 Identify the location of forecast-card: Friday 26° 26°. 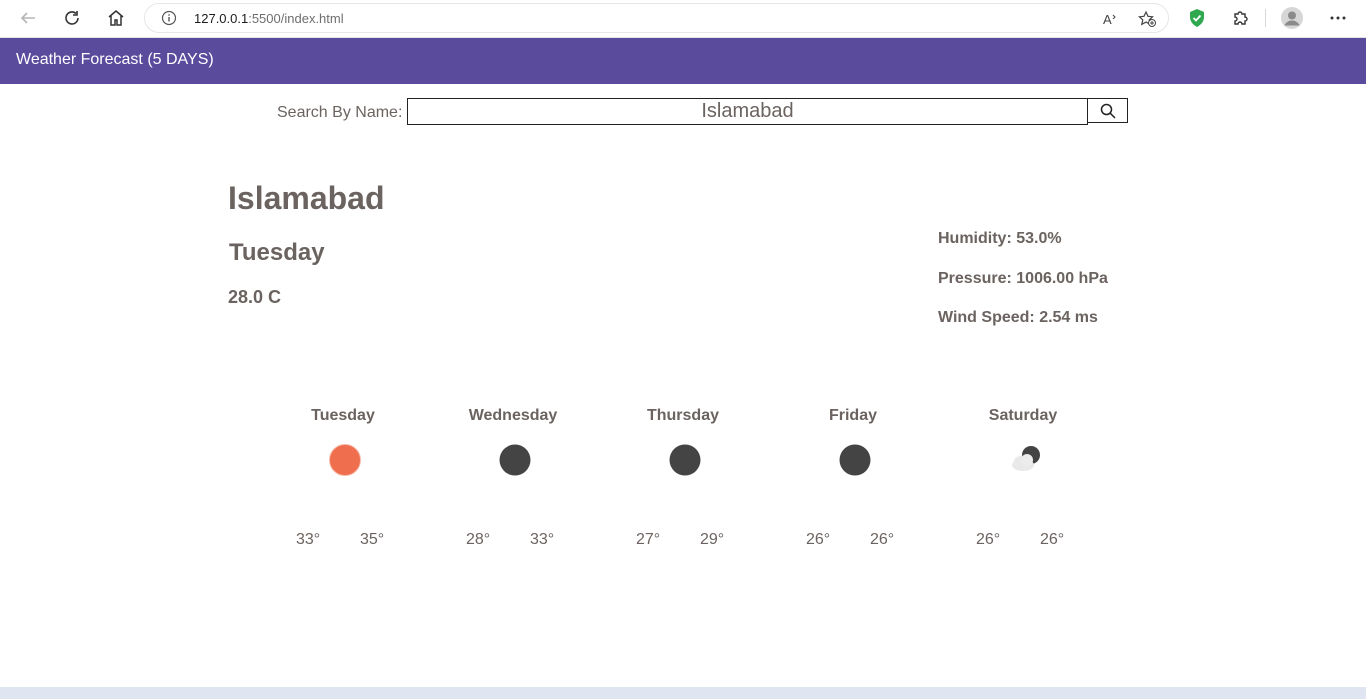
(853, 480).